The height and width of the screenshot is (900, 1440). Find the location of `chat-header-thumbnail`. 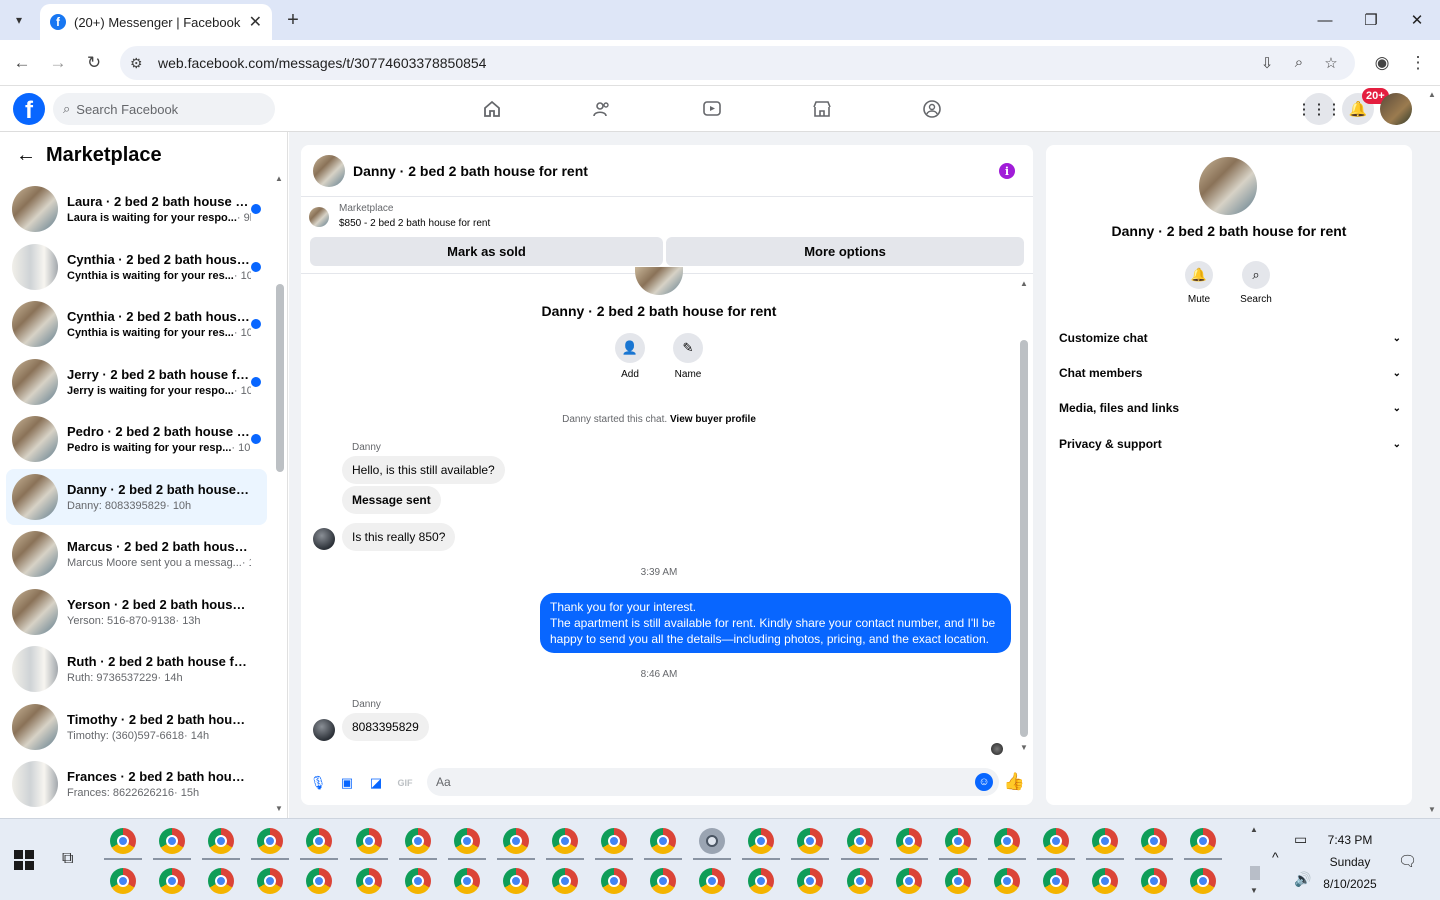

chat-header-thumbnail is located at coordinates (329, 170).